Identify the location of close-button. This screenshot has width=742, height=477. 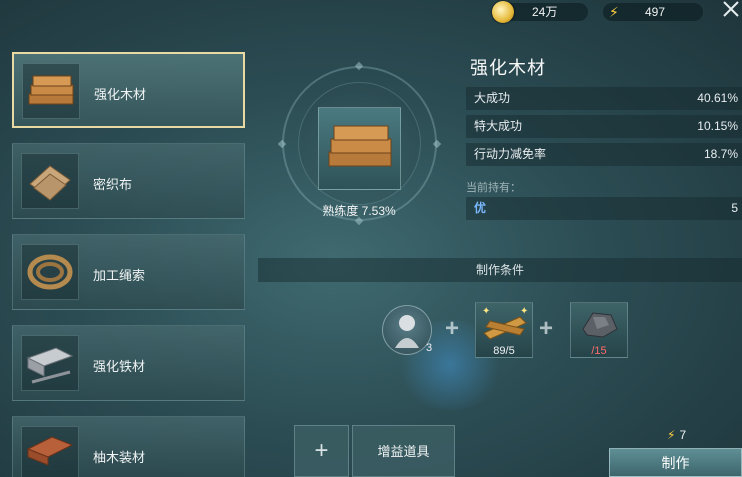
(731, 11).